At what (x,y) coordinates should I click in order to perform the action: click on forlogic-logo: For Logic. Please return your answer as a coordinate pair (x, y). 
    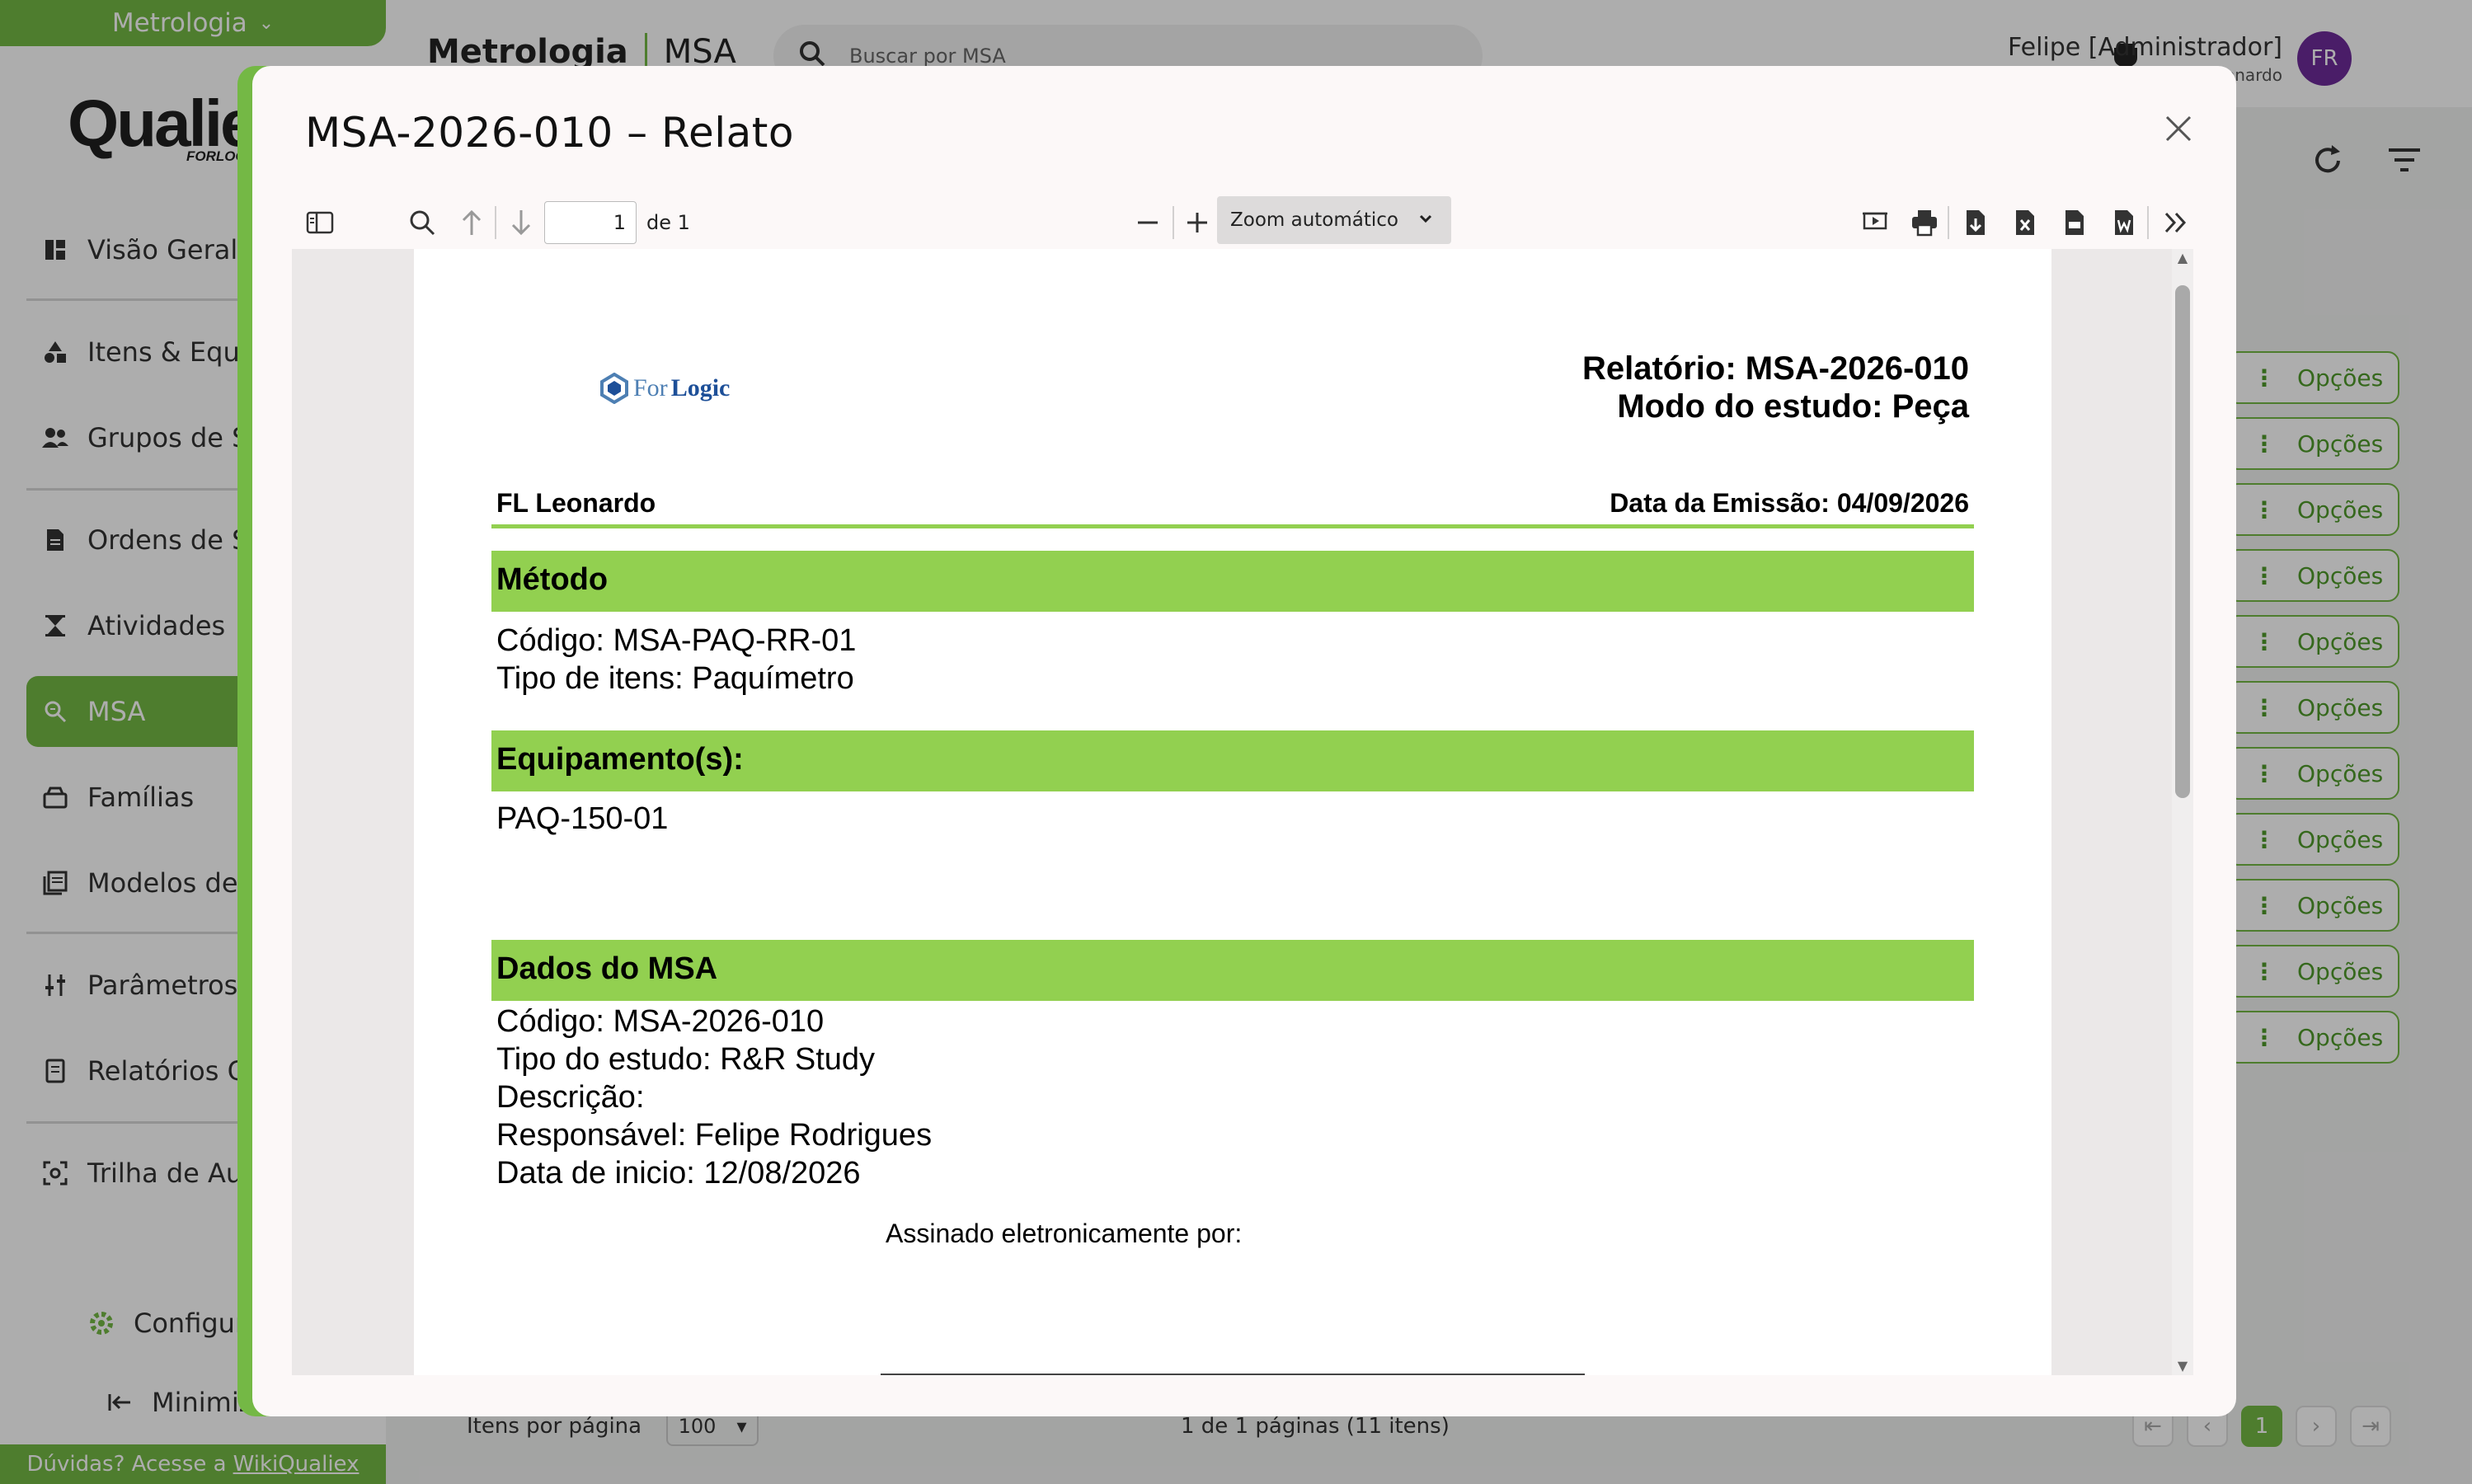
    Looking at the image, I should click on (664, 388).